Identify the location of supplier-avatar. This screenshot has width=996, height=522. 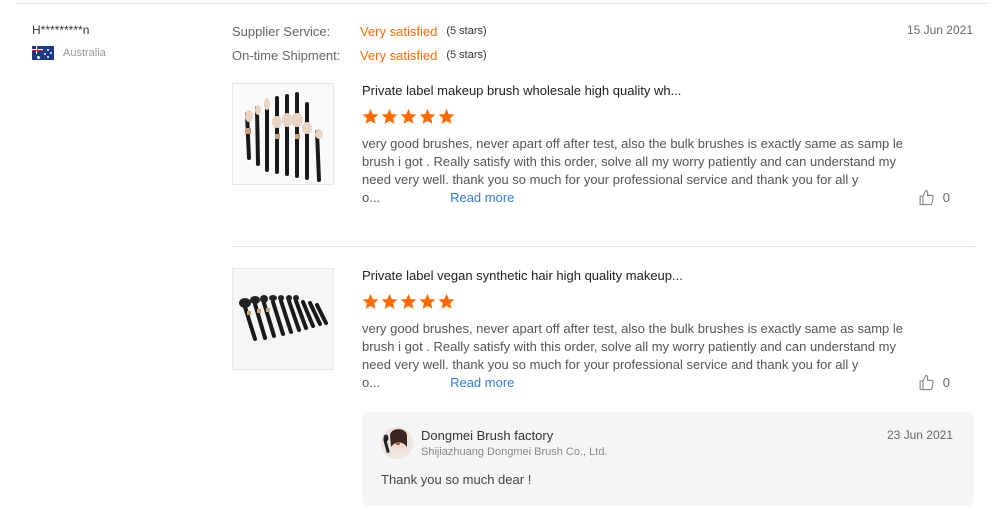
(397, 443).